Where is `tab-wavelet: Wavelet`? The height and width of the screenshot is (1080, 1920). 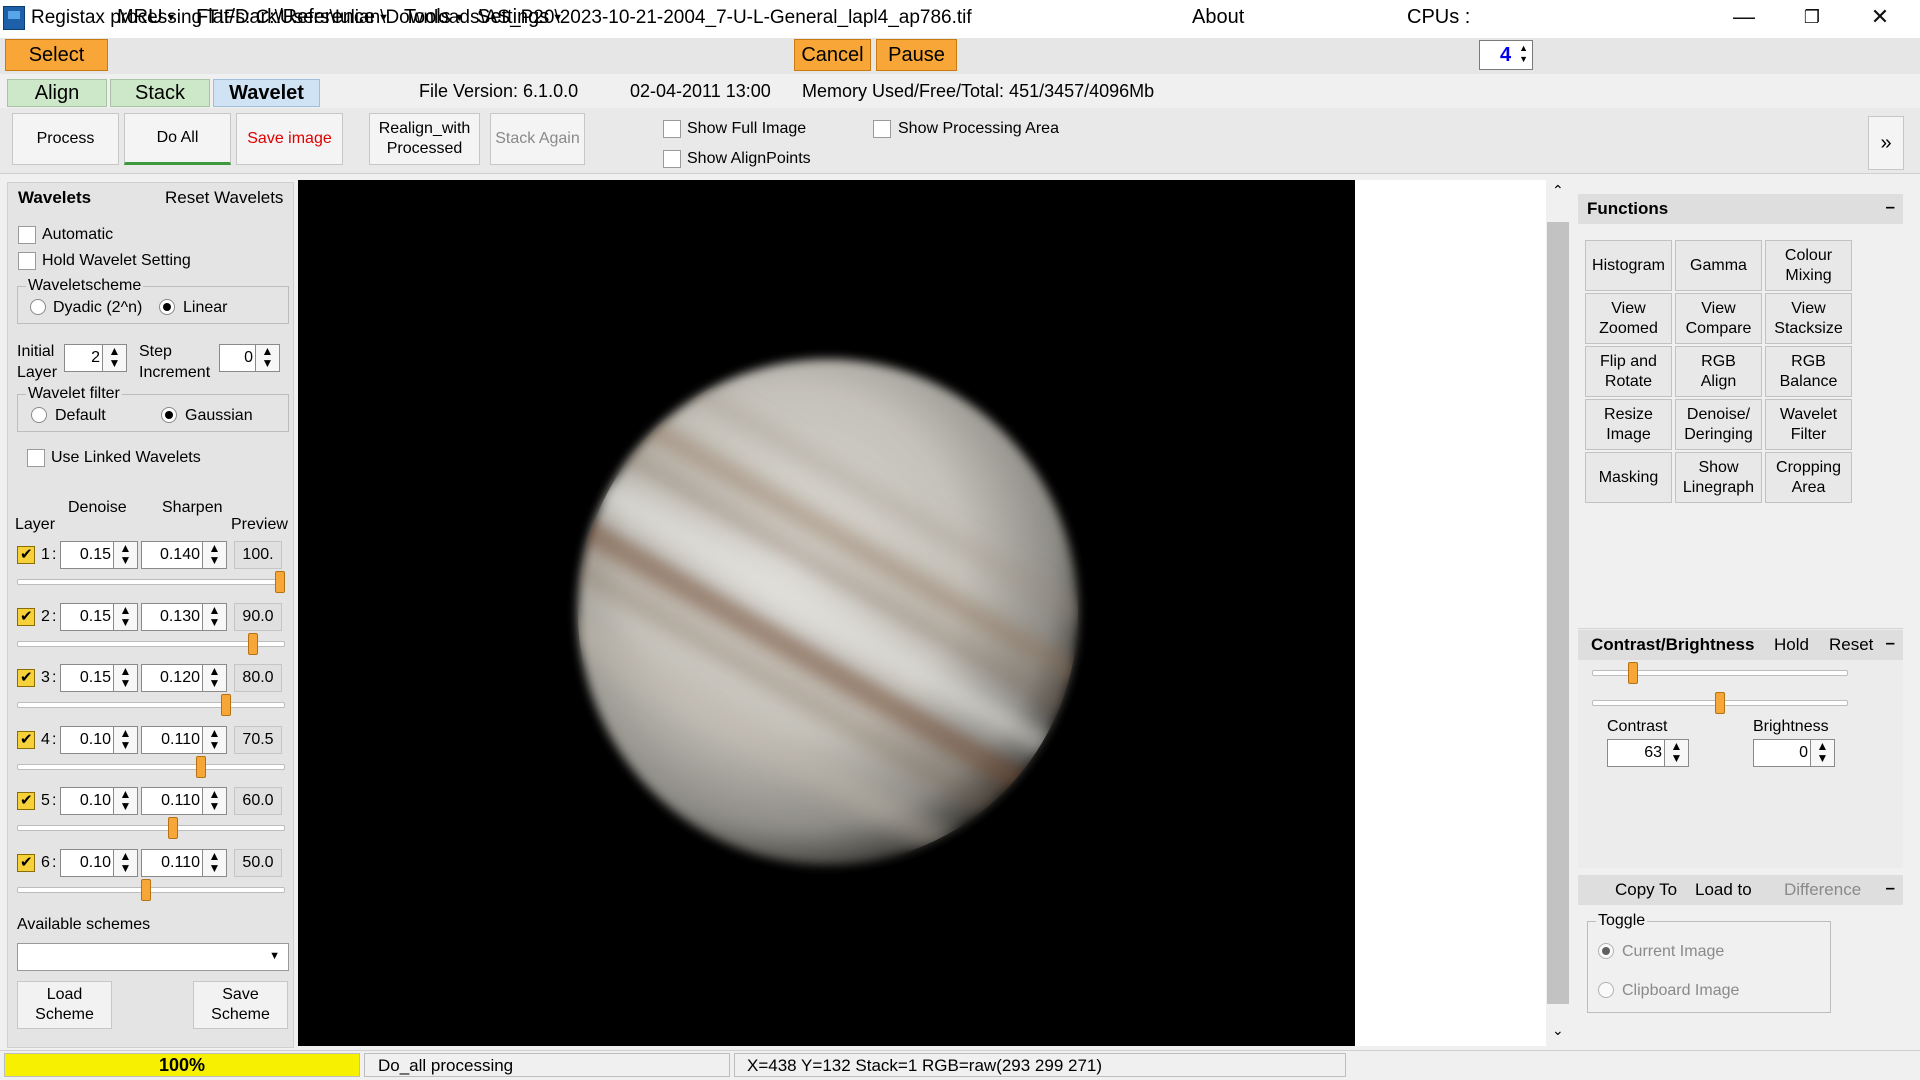
tab-wavelet: Wavelet is located at coordinates (266, 93).